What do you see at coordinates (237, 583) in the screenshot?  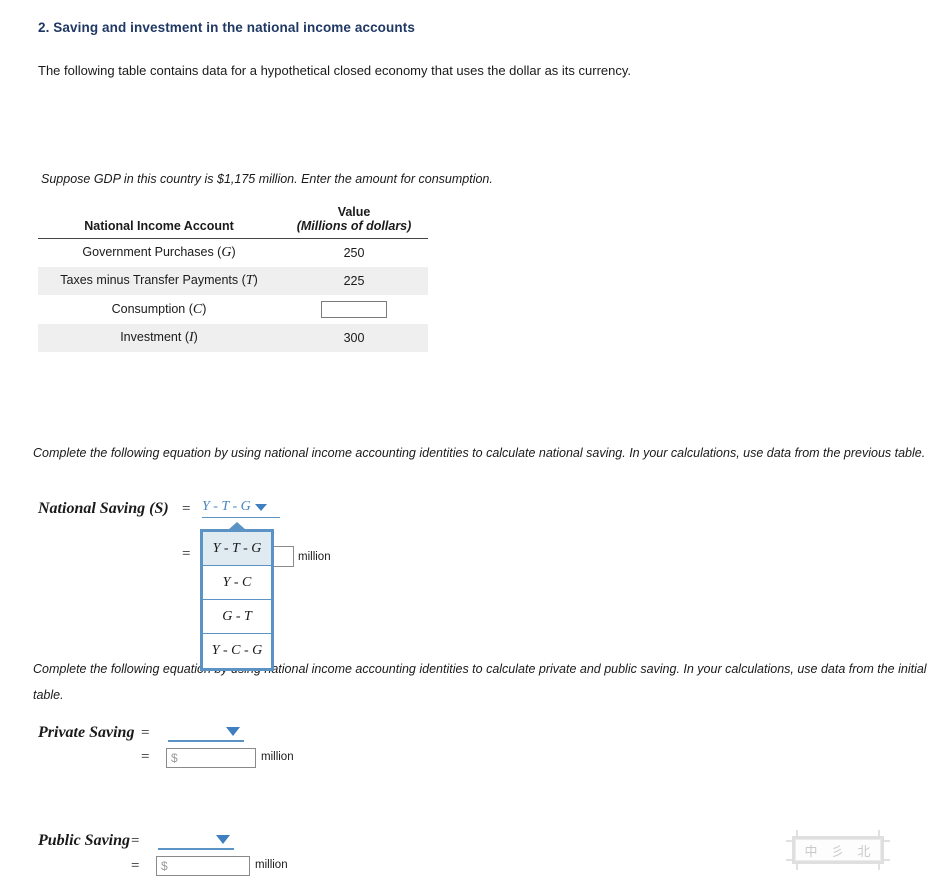 I see `dropdown-option: Y - C` at bounding box center [237, 583].